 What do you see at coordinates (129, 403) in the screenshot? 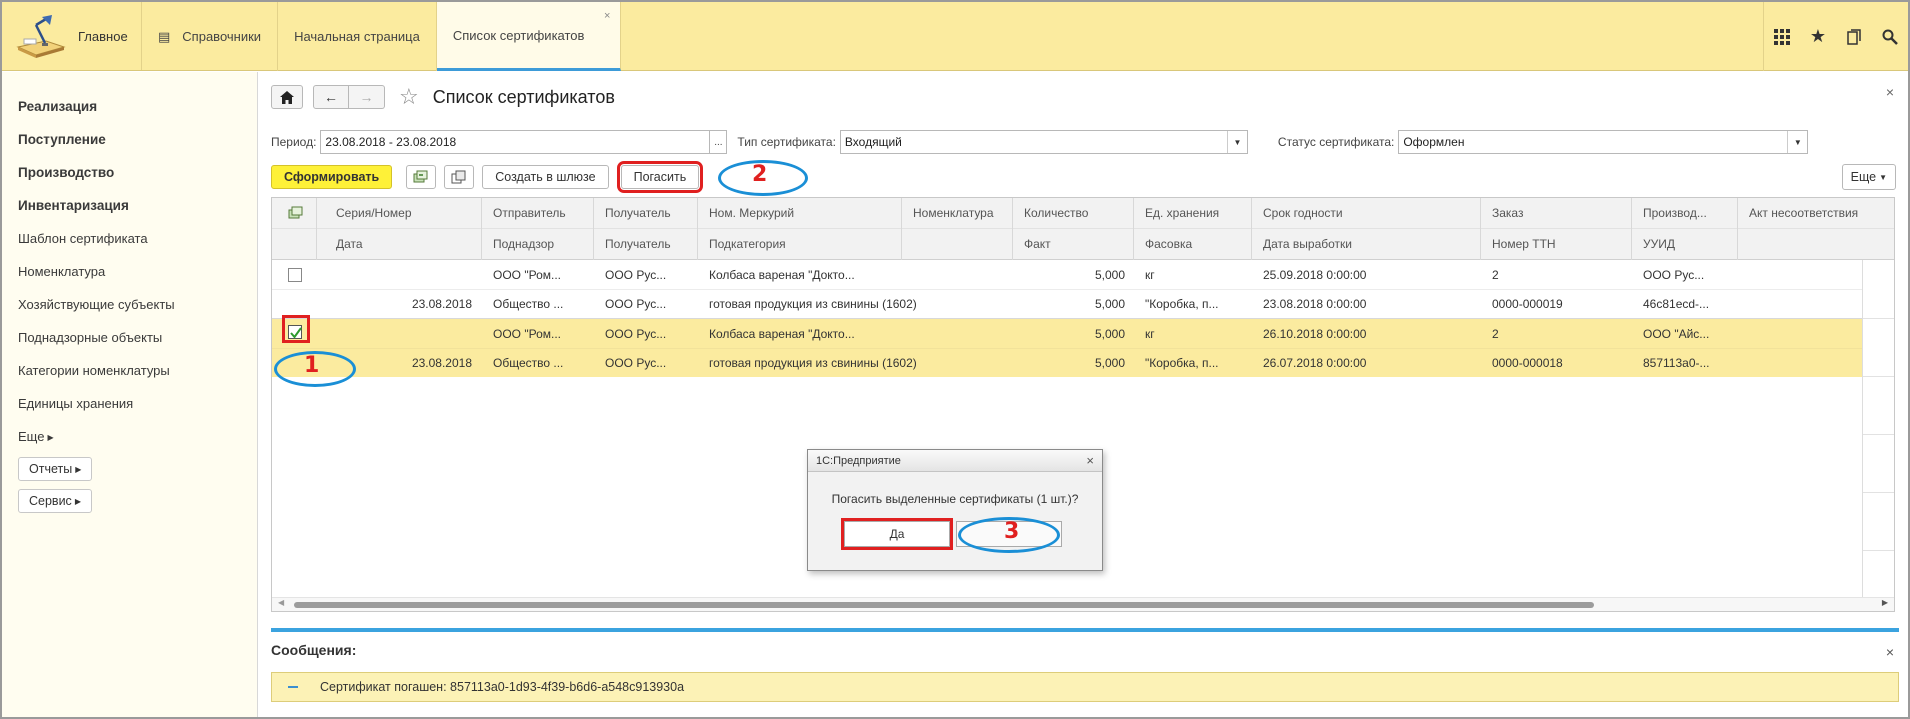
I see `sidebar-item-storage-units: Единицы хранения` at bounding box center [129, 403].